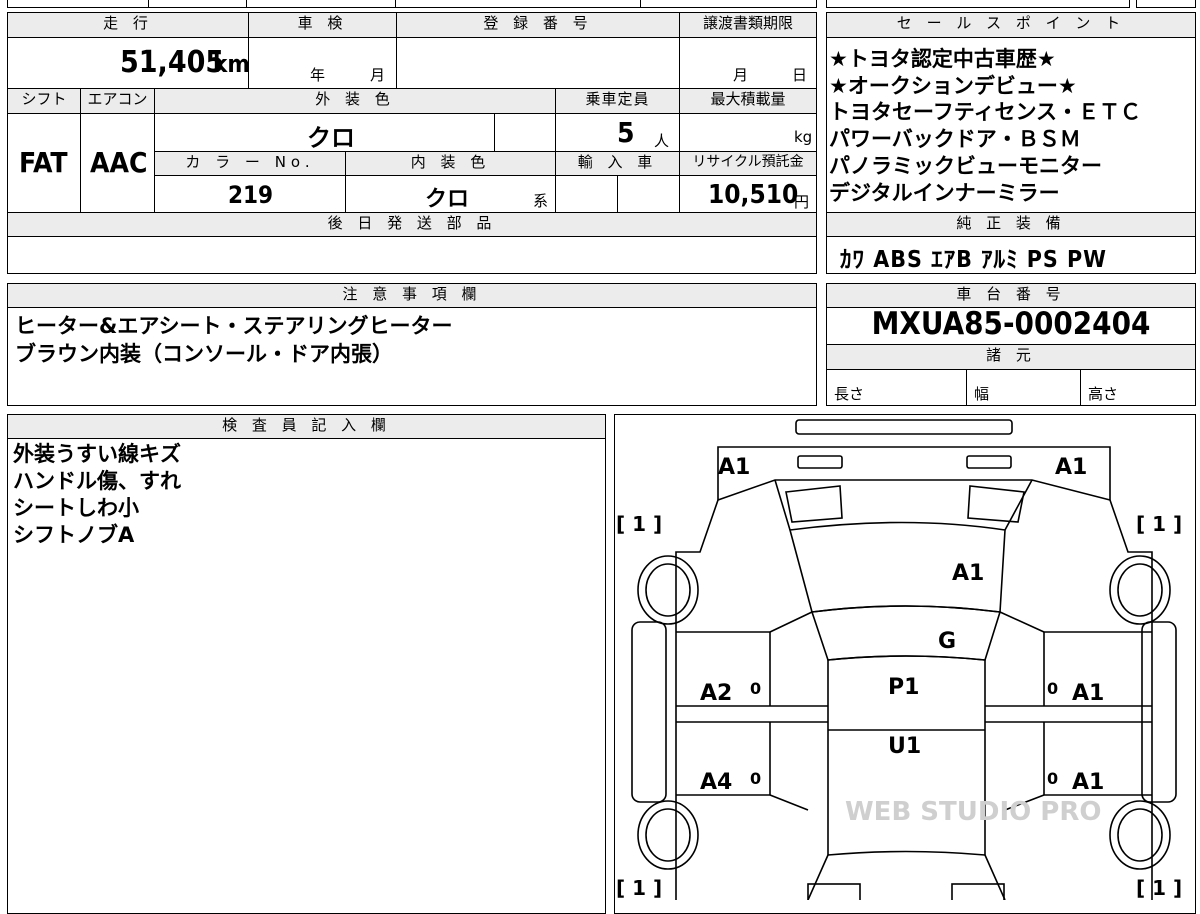  Describe the element at coordinates (953, 86) in the screenshot. I see `sales-point-2: ★オークションデビュー★` at that location.